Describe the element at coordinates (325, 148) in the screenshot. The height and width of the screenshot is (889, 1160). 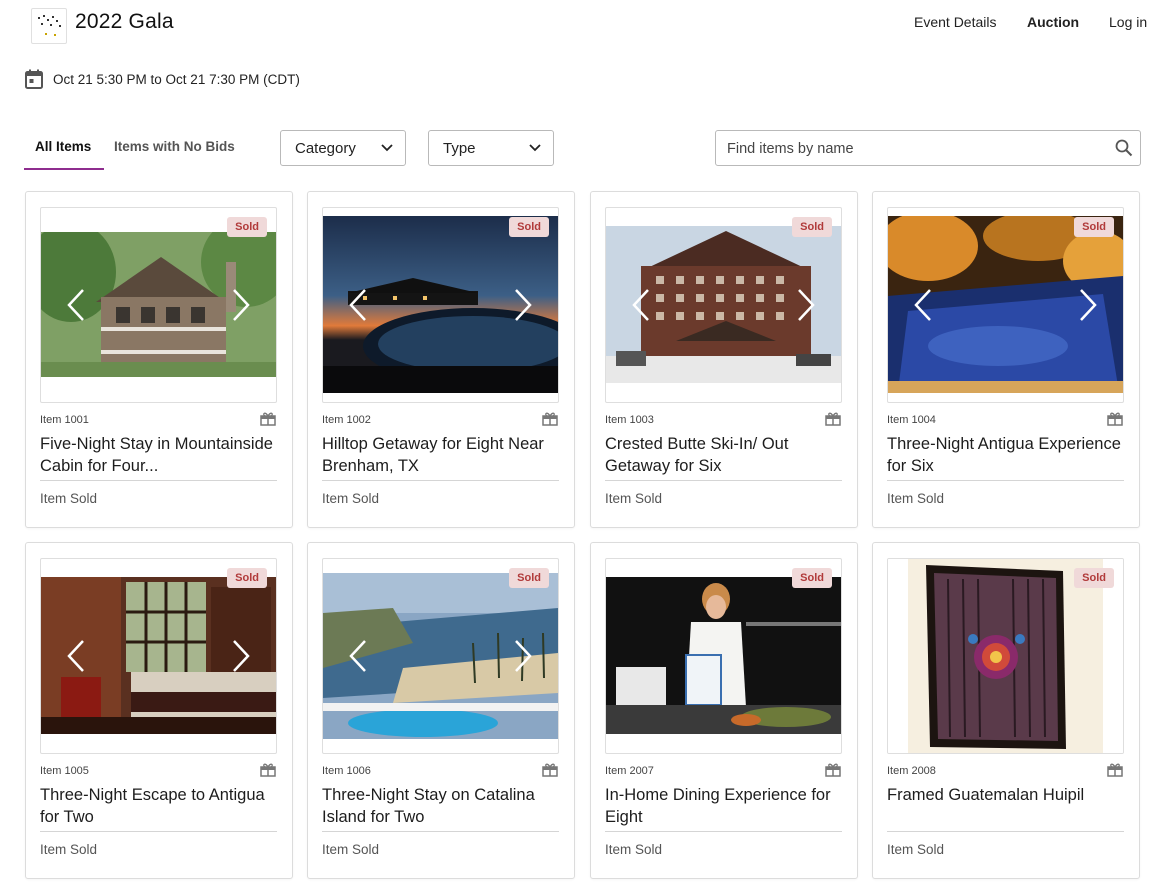
I see `category-dropdown-label: Category` at that location.